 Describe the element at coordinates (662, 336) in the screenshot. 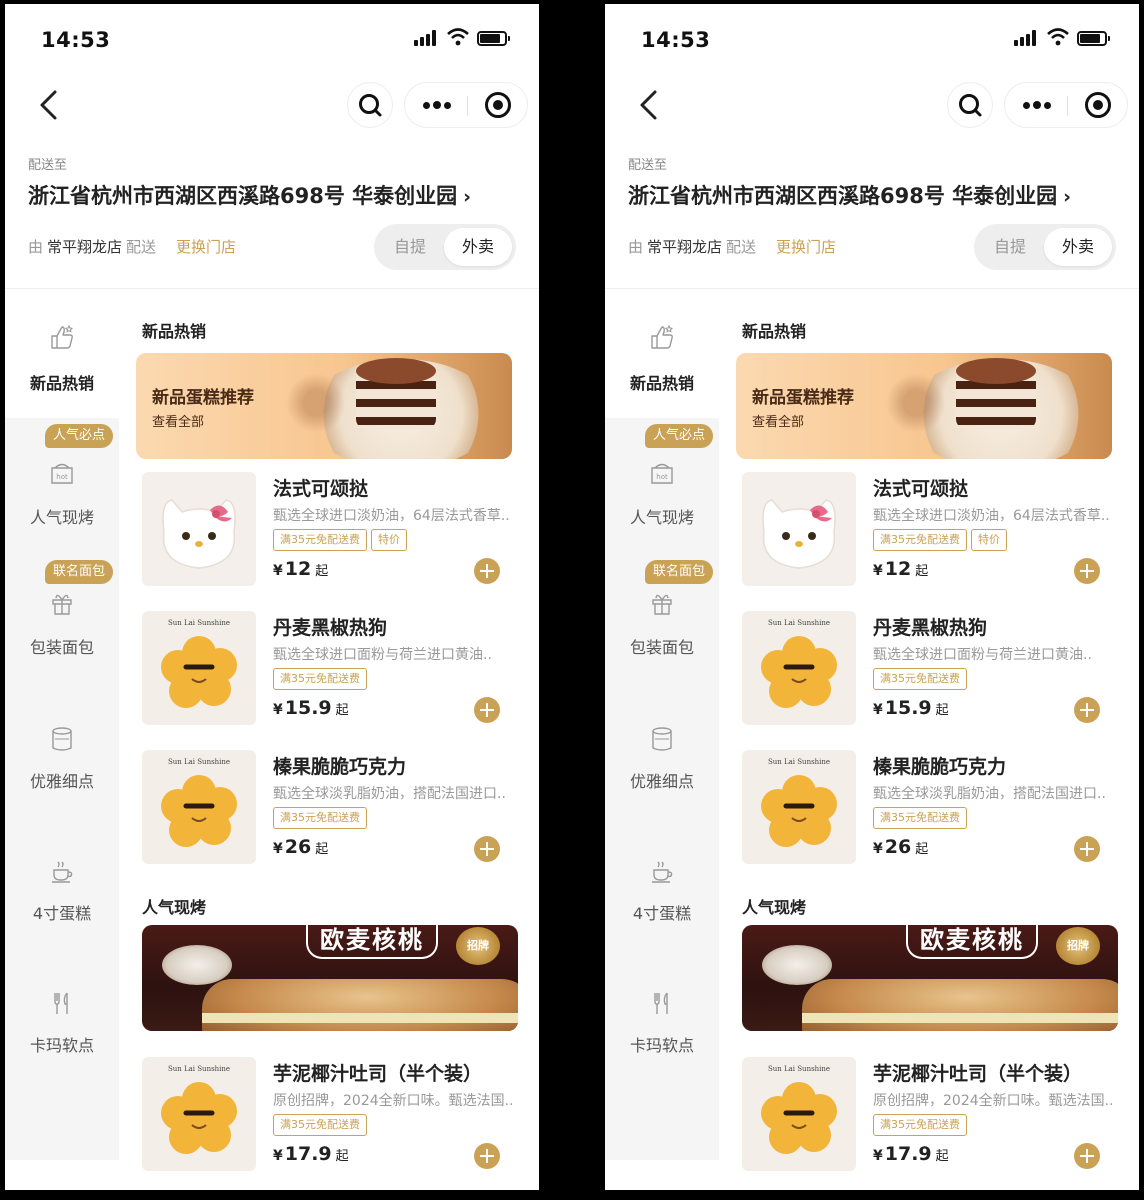

I see `thumbs-up-icon` at that location.